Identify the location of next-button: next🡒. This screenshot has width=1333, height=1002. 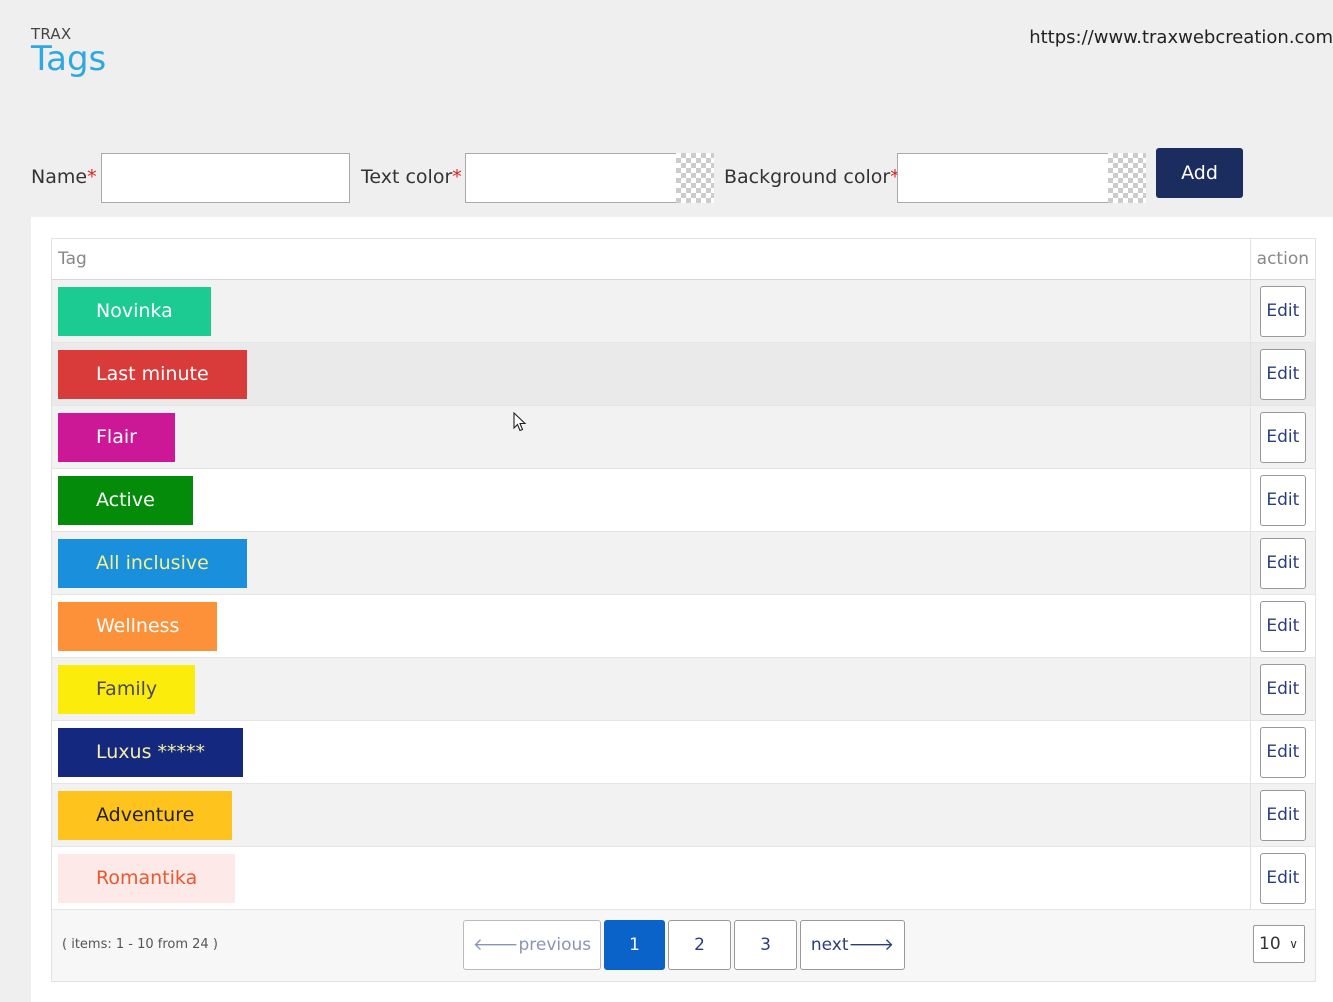
(852, 945).